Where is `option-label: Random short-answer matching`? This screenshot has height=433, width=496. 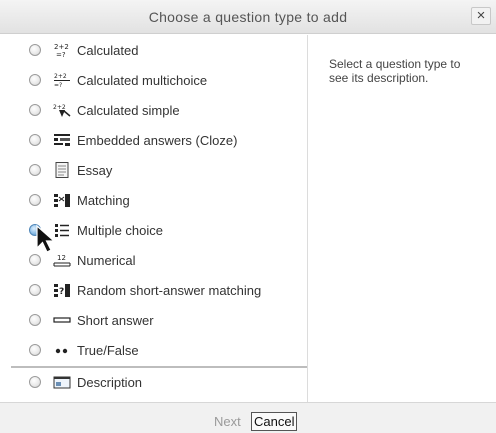 option-label: Random short-answer matching is located at coordinates (169, 290).